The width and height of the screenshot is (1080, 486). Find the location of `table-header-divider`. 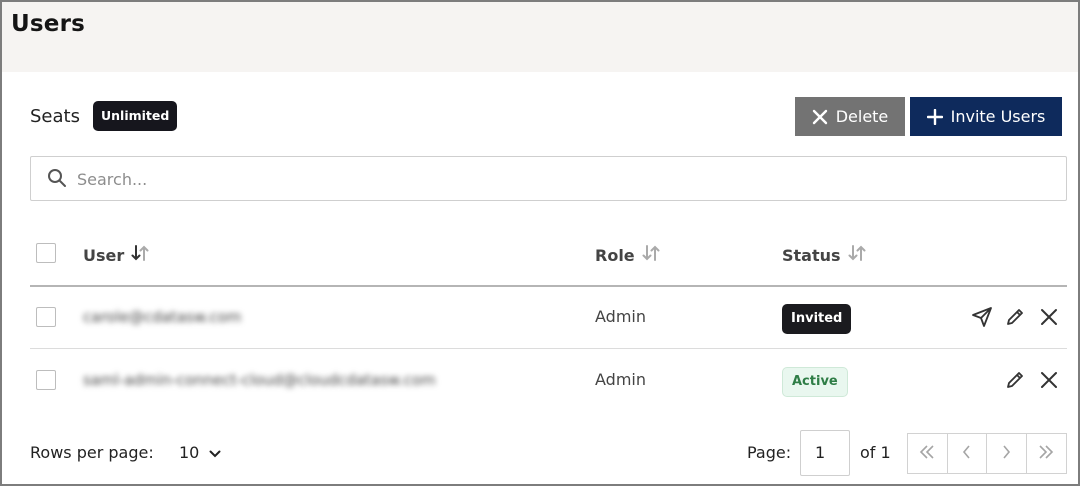

table-header-divider is located at coordinates (548, 286).